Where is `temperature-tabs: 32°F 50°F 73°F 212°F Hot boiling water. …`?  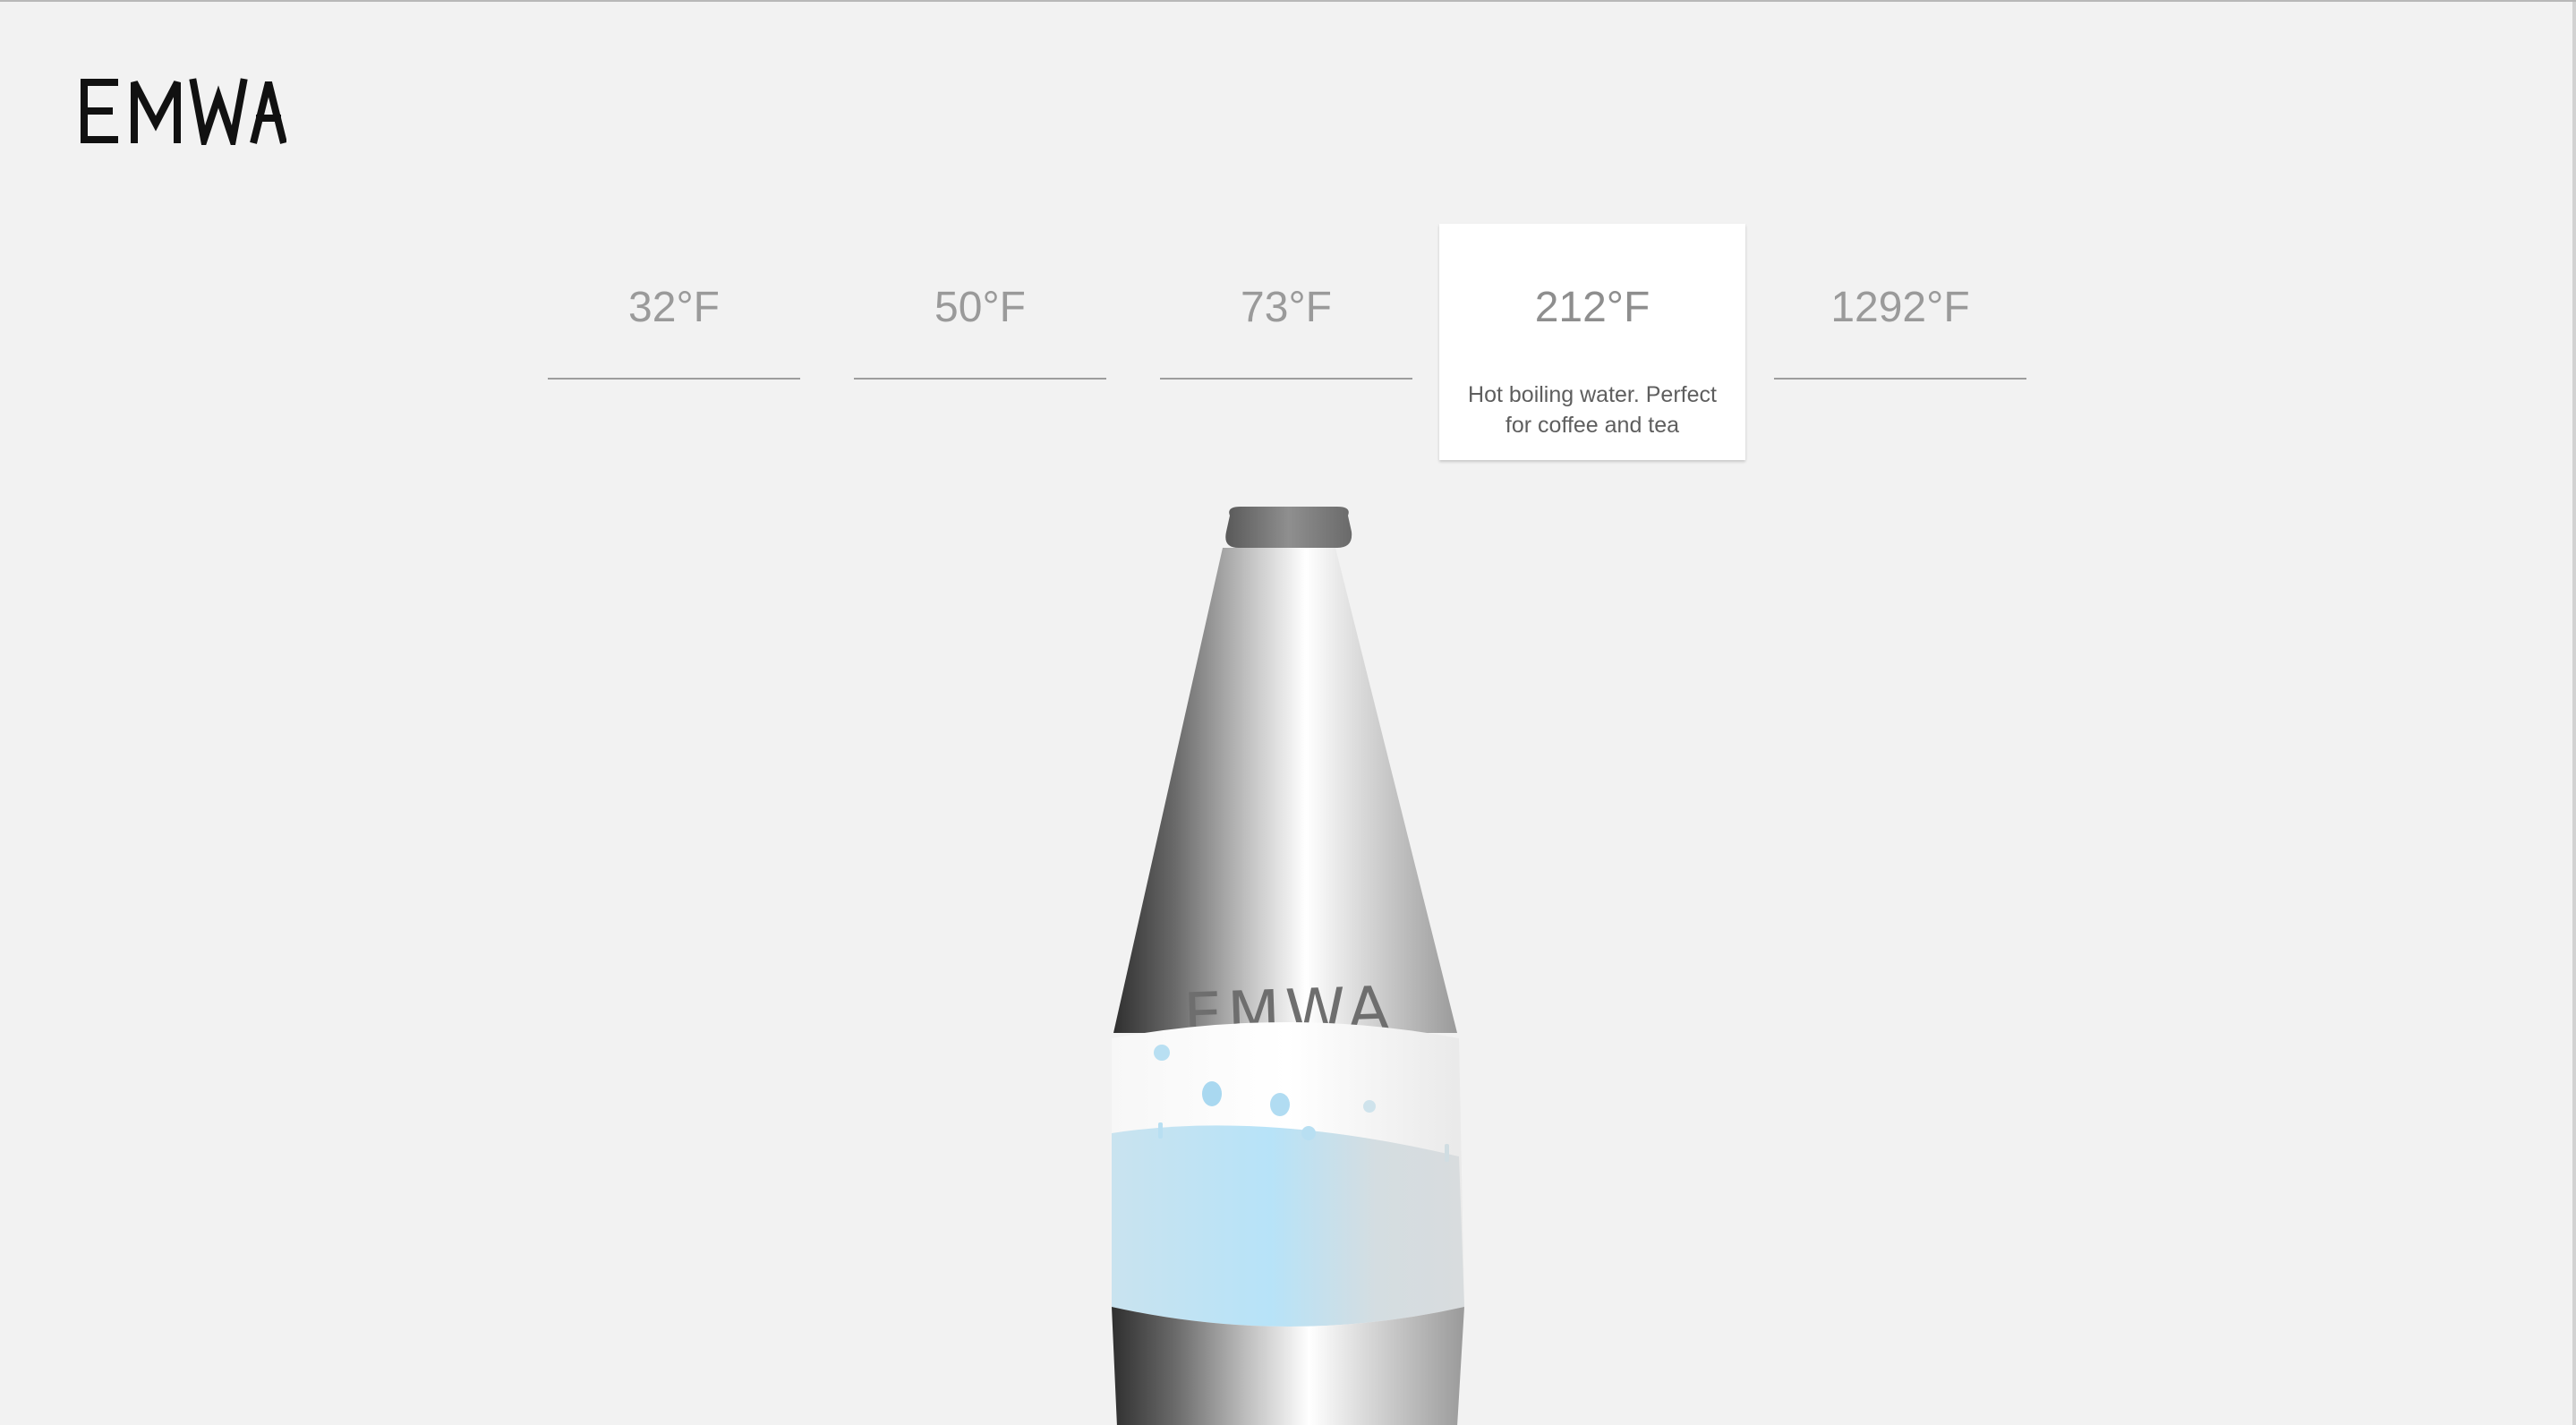 temperature-tabs: 32°F 50°F 73°F 212°F Hot boiling water. … is located at coordinates (1287, 343).